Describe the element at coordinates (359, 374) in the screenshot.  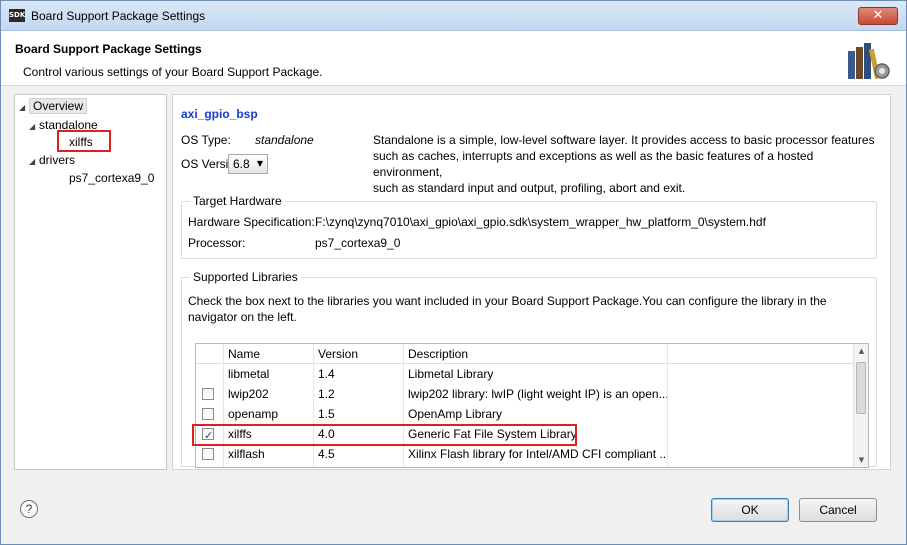
I see `library-version-cell: 1.4` at that location.